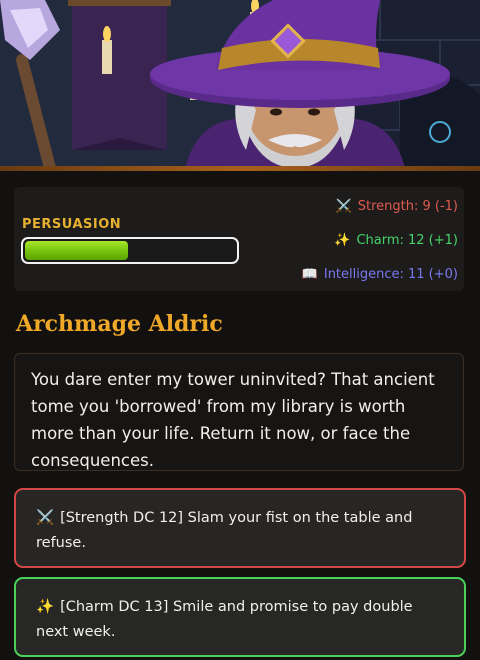 The width and height of the screenshot is (480, 660). I want to click on stat-intelligence-text: Intelligence: 11 (+0), so click(390, 274).